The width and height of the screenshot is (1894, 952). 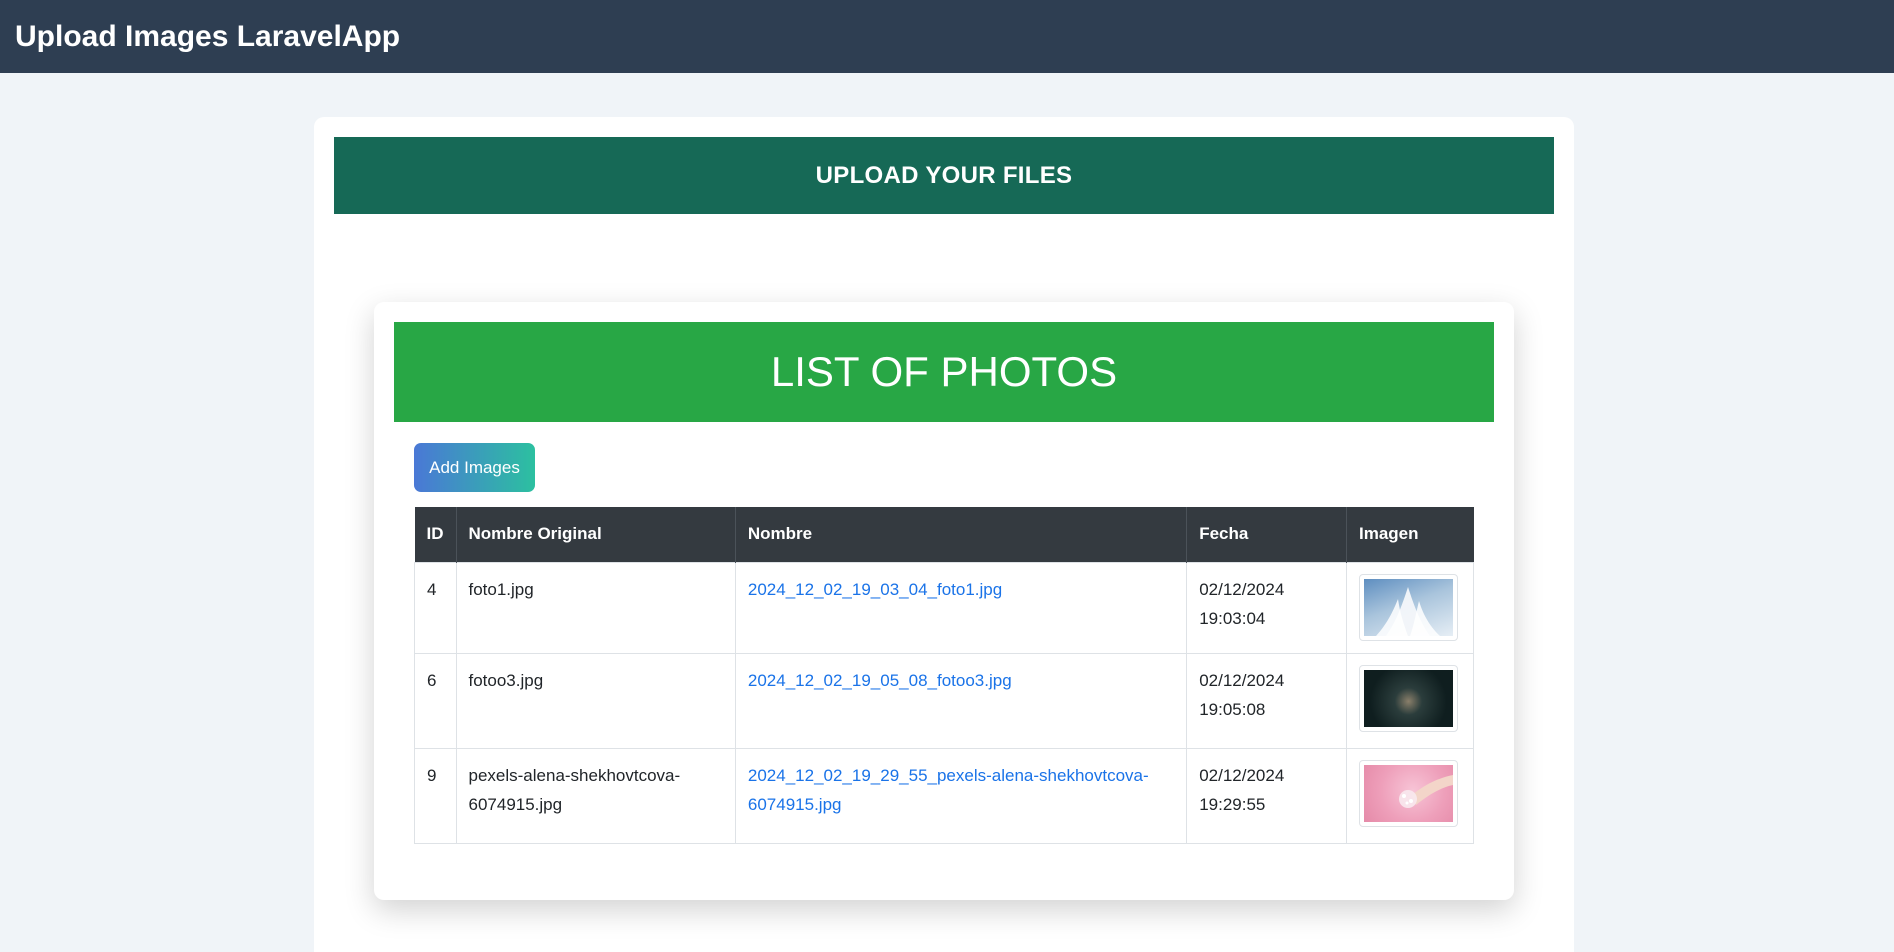 I want to click on add-images-button: Add Images, so click(x=474, y=467).